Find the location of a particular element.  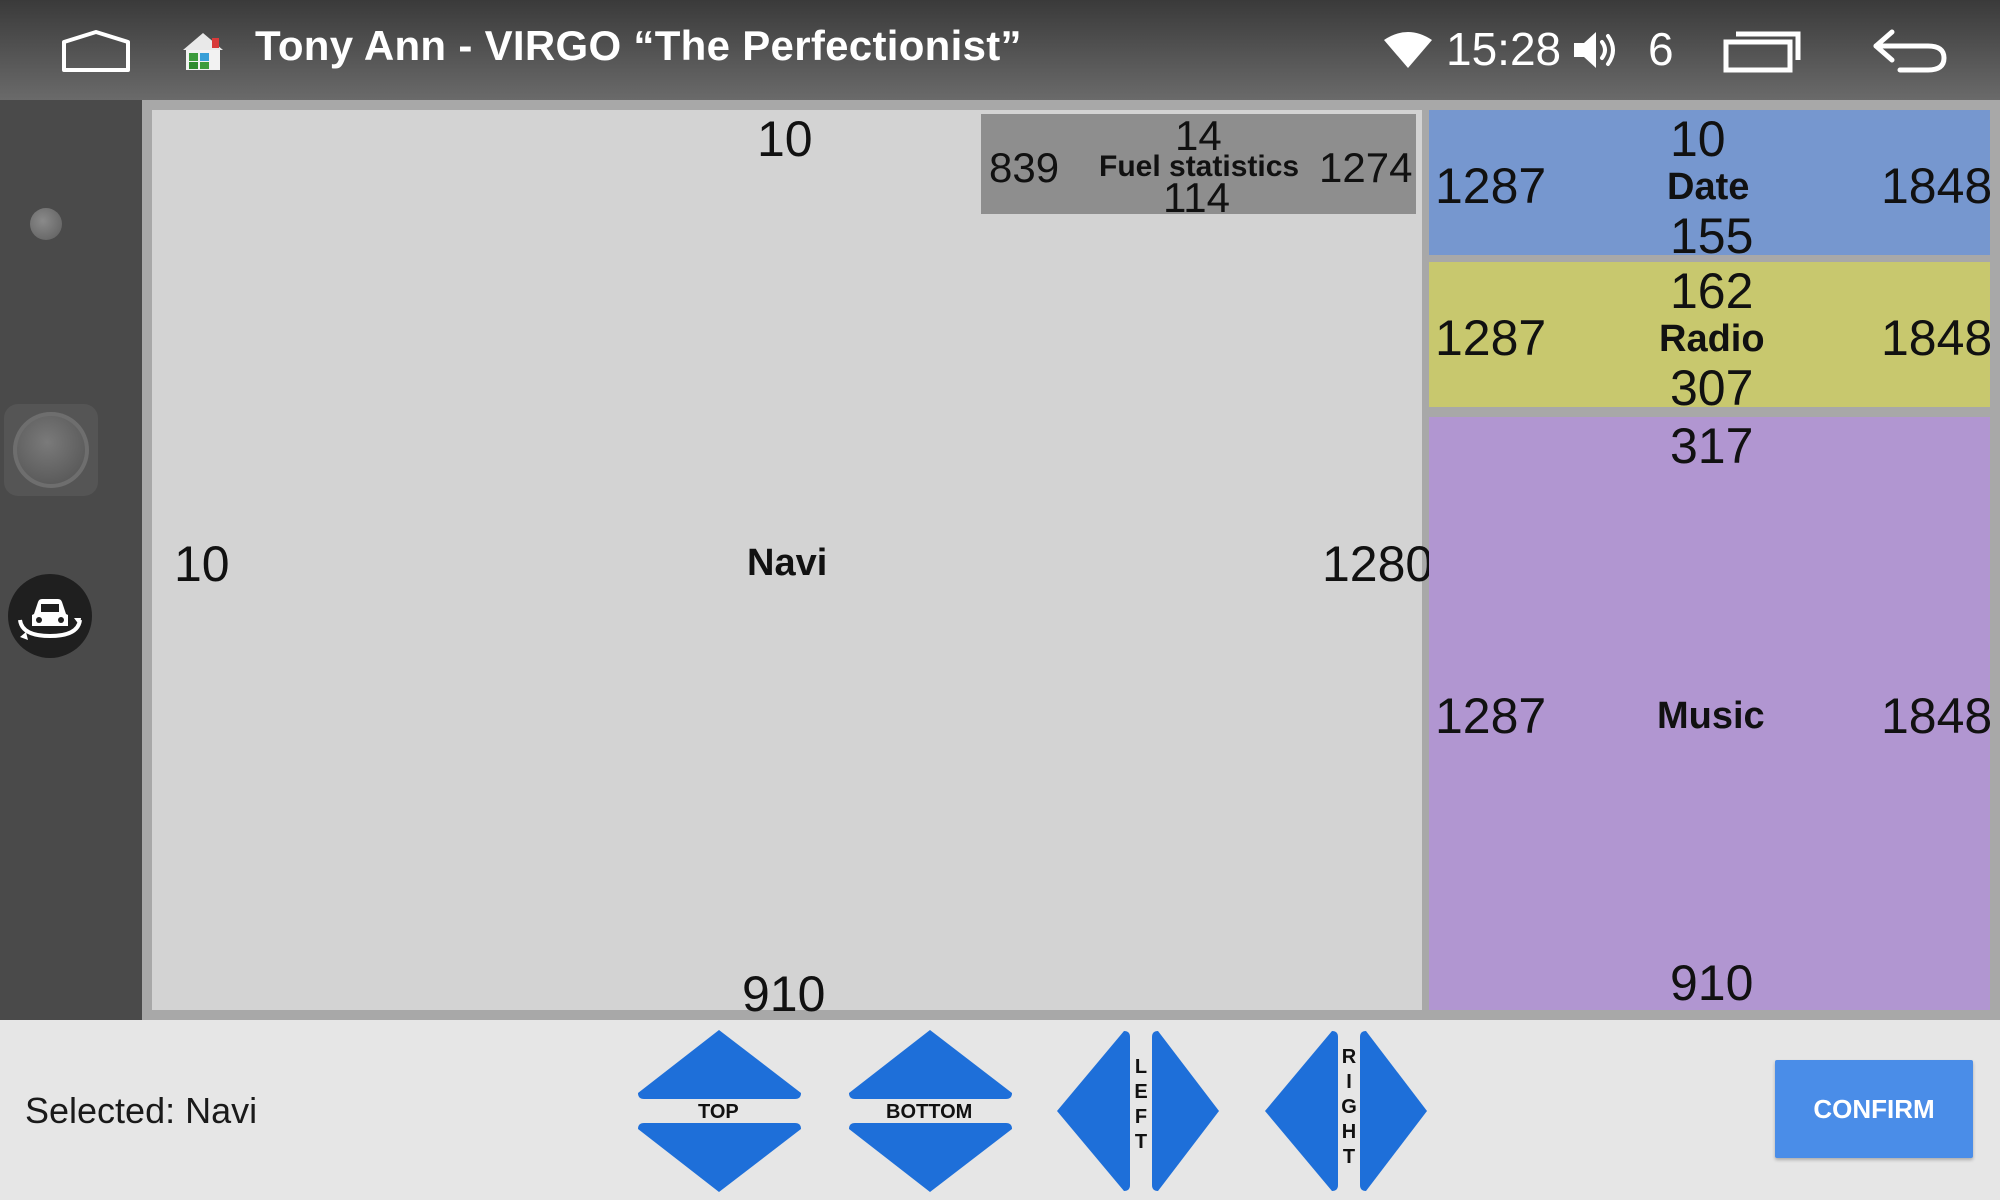

zone-right-value: 1280 is located at coordinates (1378, 564).